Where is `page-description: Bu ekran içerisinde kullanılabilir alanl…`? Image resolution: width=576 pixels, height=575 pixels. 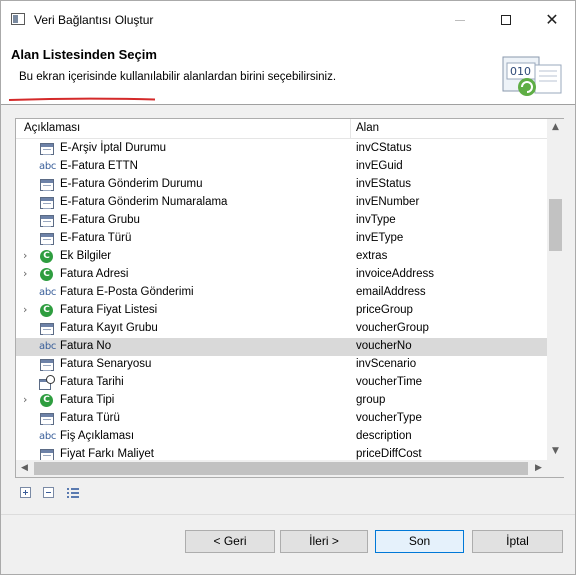
page-description: Bu ekran içerisinde kullanılabilir alanl… is located at coordinates (178, 77).